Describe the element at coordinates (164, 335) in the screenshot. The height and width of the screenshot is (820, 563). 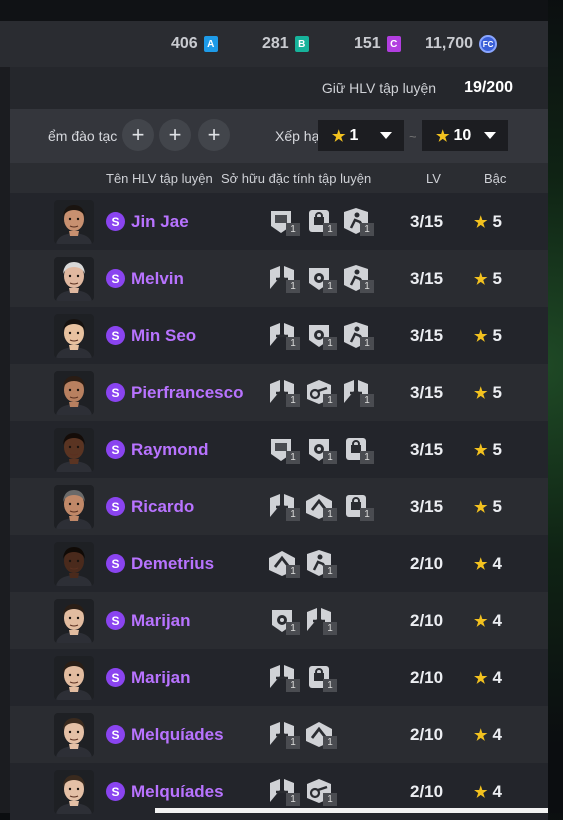
I see `coach-name: Min Seo` at that location.